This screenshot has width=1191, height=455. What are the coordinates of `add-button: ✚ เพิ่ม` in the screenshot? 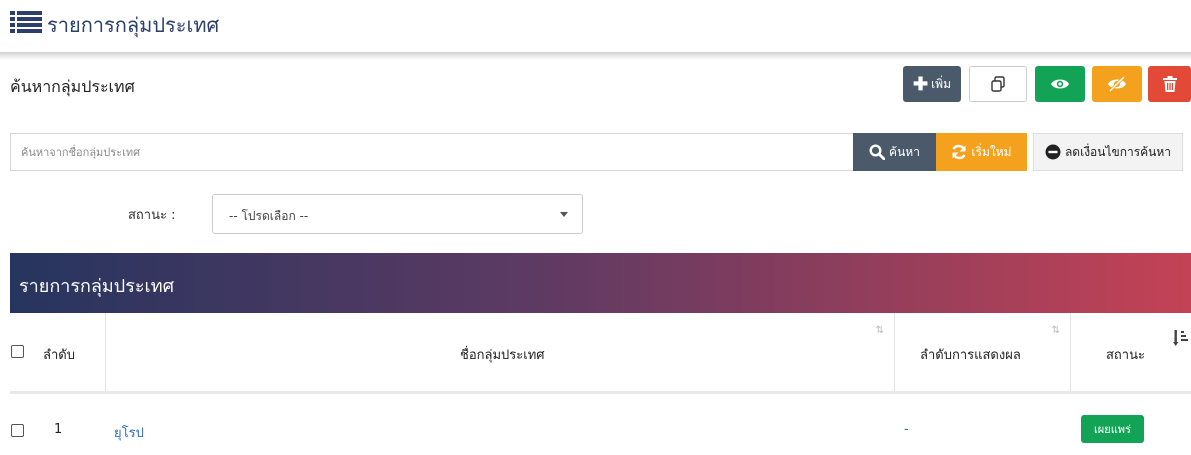 It's located at (932, 84).